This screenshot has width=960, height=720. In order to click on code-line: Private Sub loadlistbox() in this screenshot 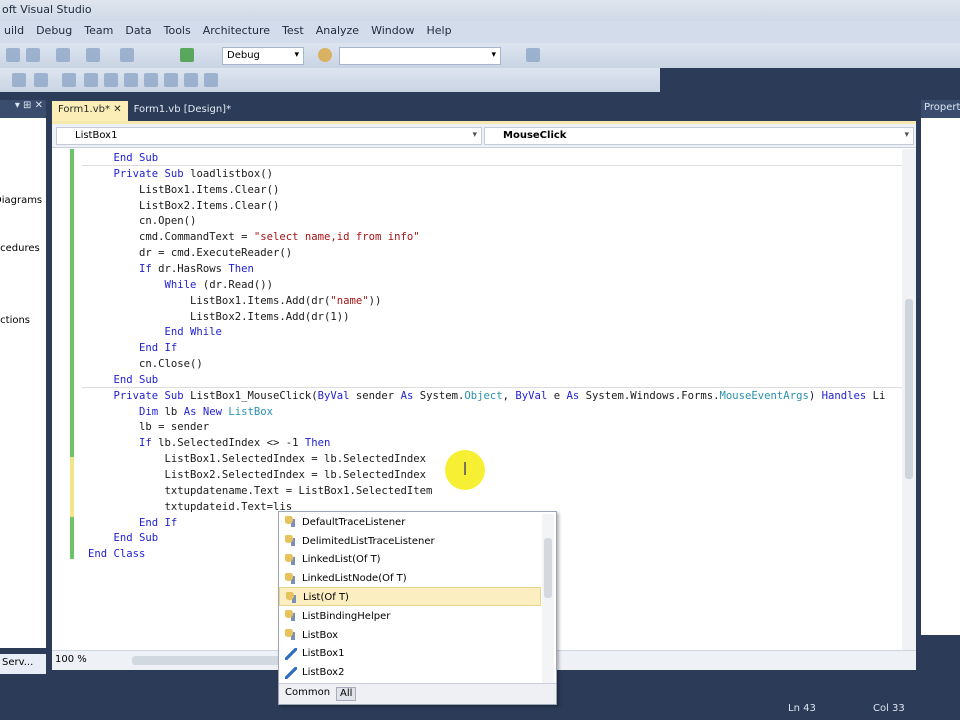, I will do `click(180, 174)`.